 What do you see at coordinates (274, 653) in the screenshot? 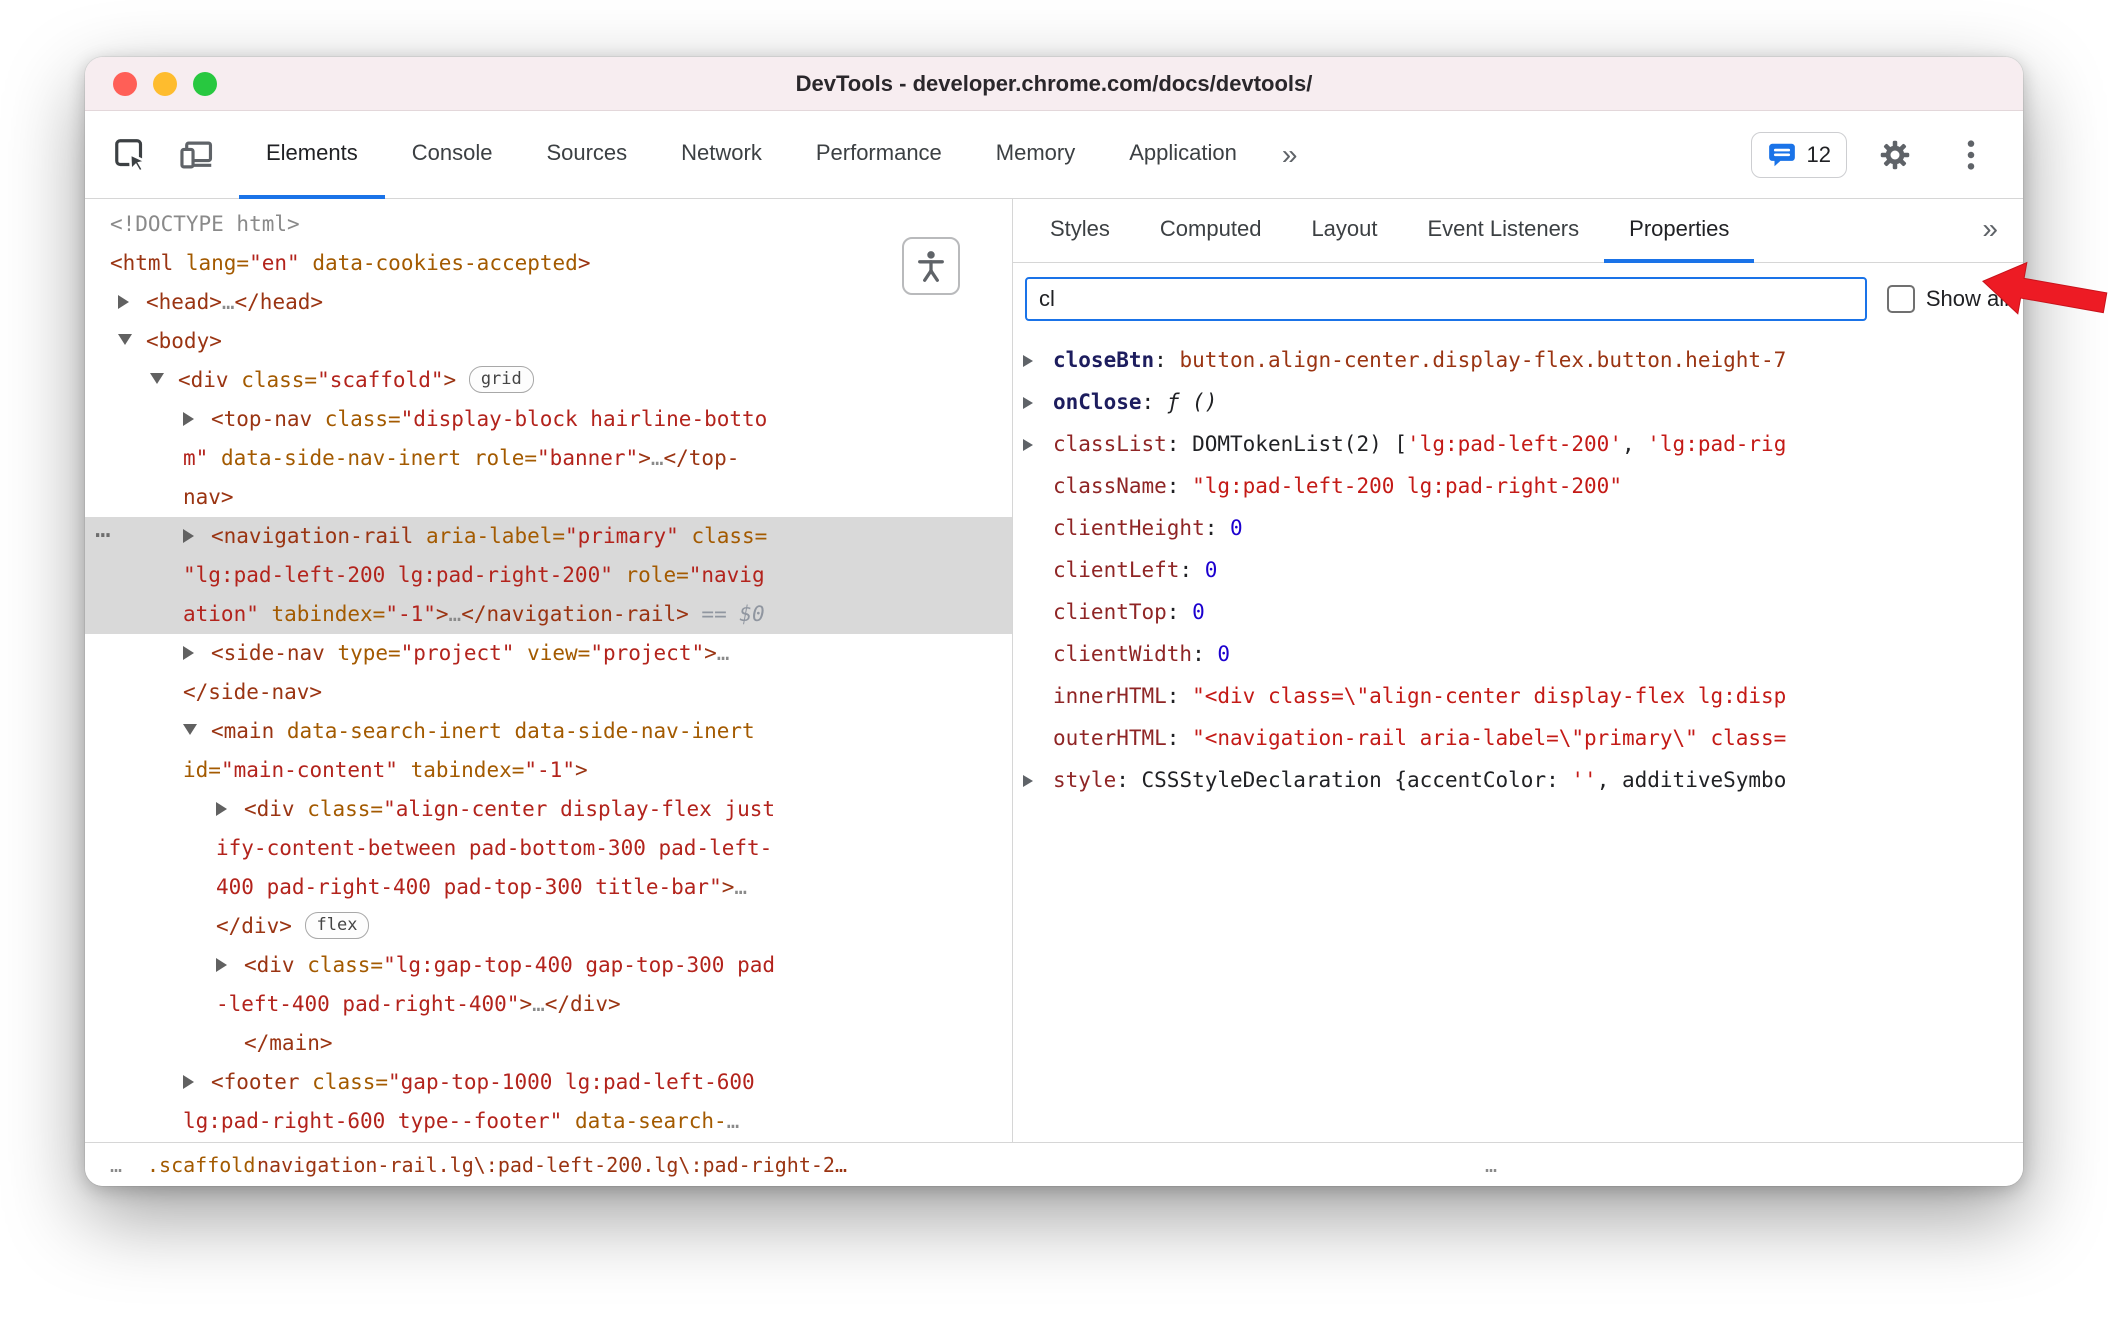
I see `code-segment: <side-nav` at bounding box center [274, 653].